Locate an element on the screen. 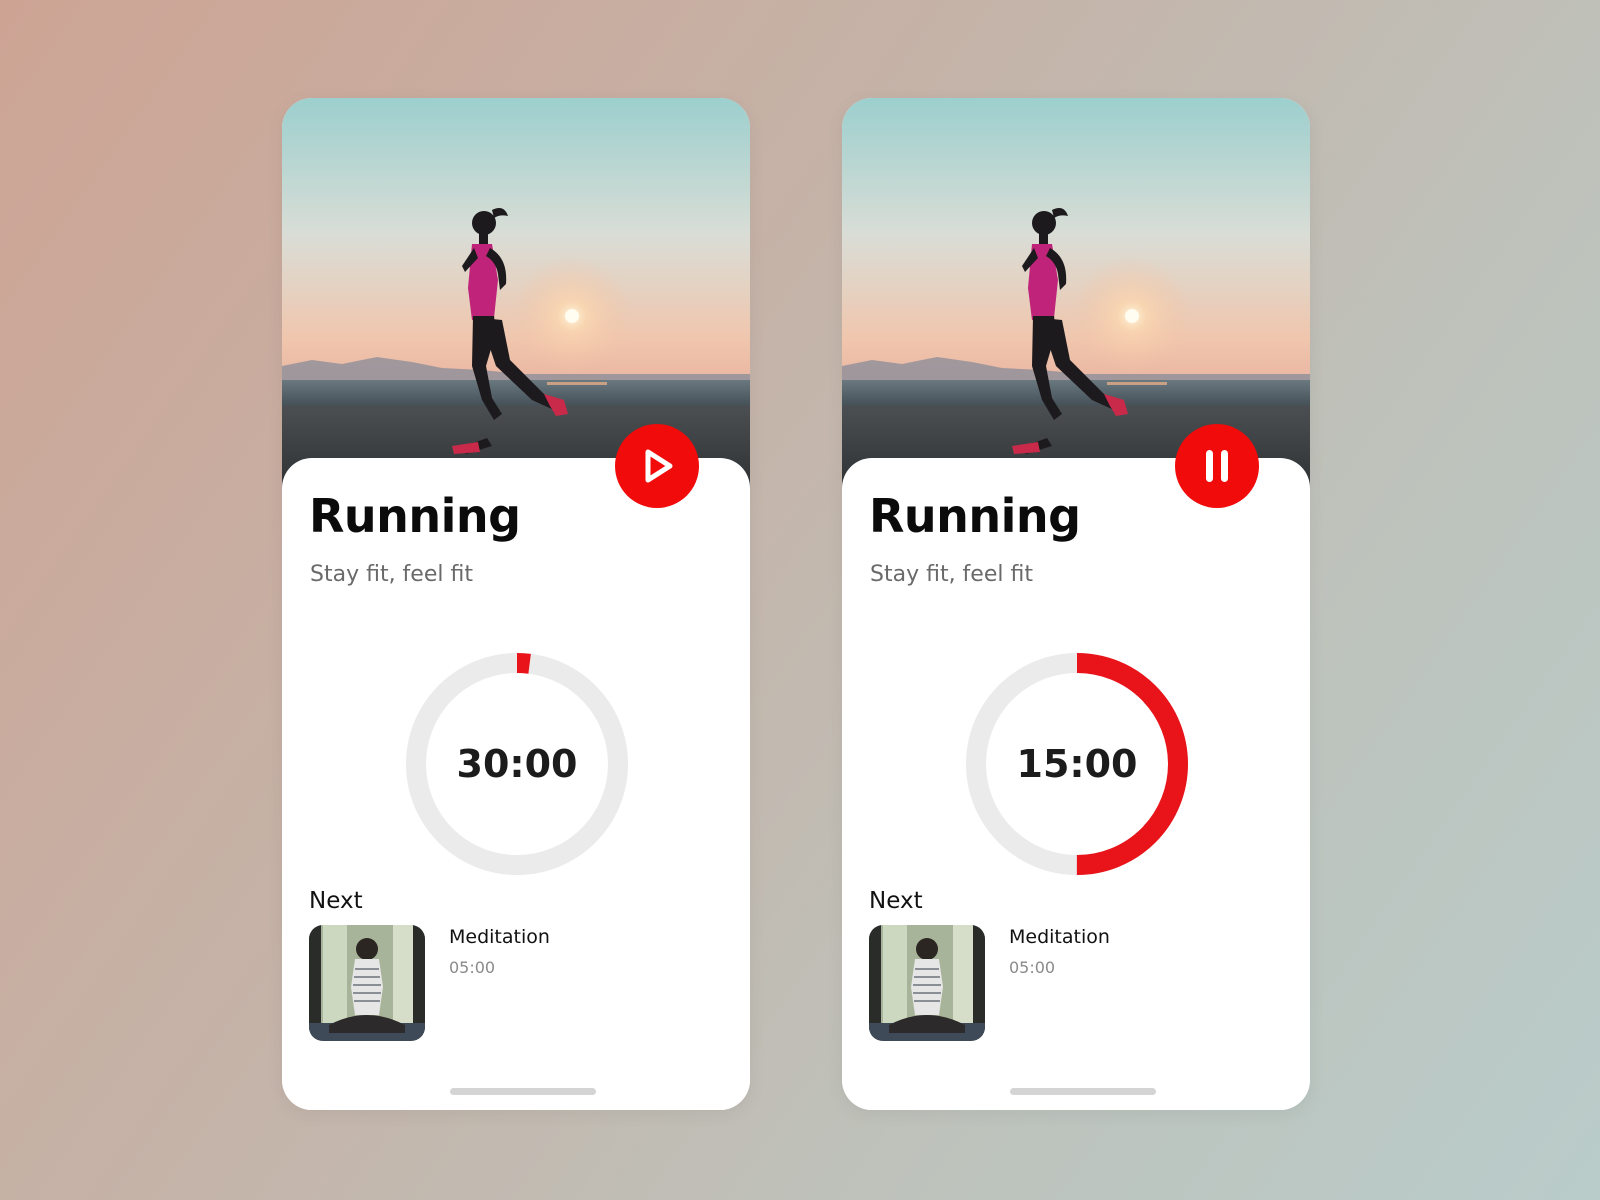 The image size is (1600, 1200). timer-readout: 30:00 is located at coordinates (517, 764).